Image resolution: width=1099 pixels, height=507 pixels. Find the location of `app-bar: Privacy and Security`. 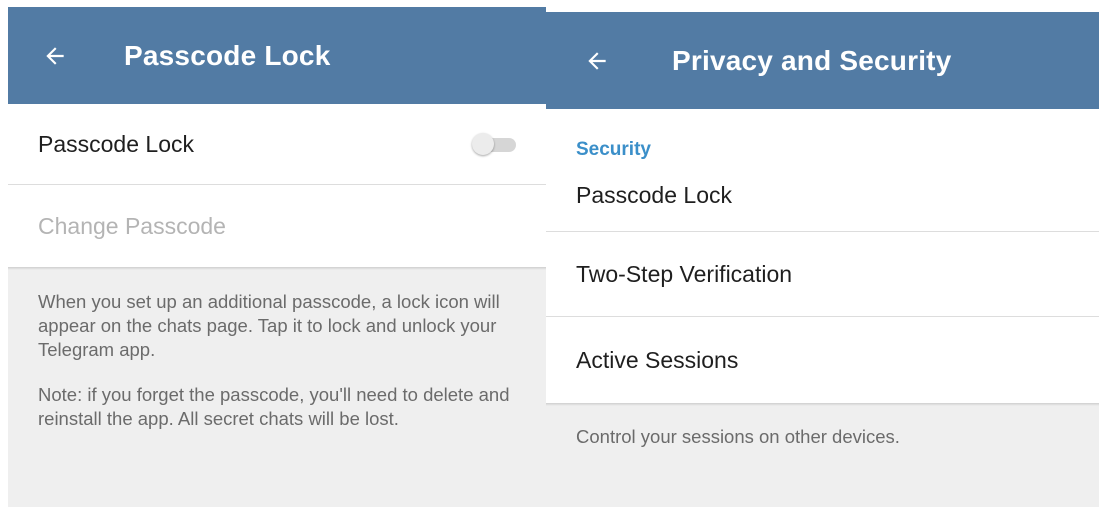

app-bar: Privacy and Security is located at coordinates (822, 60).